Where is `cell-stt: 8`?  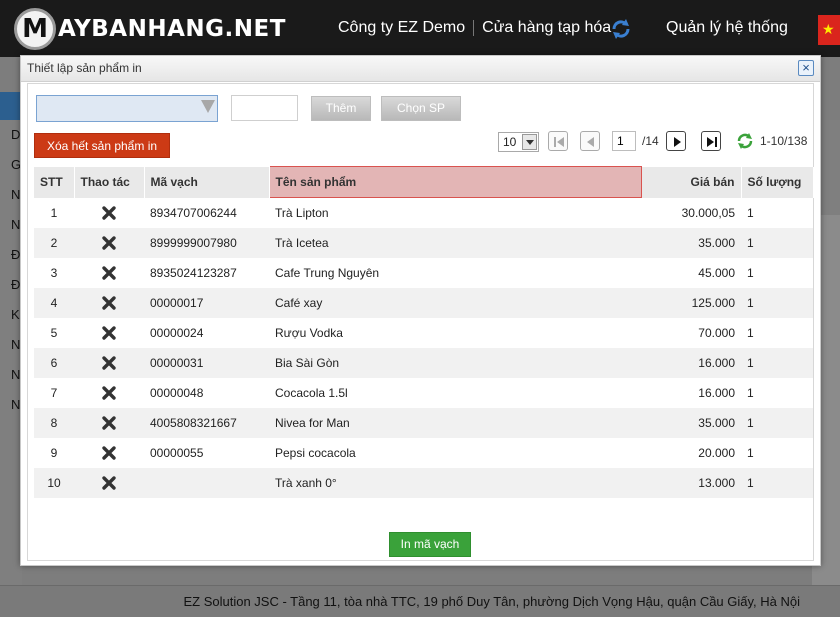
cell-stt: 8 is located at coordinates (54, 422).